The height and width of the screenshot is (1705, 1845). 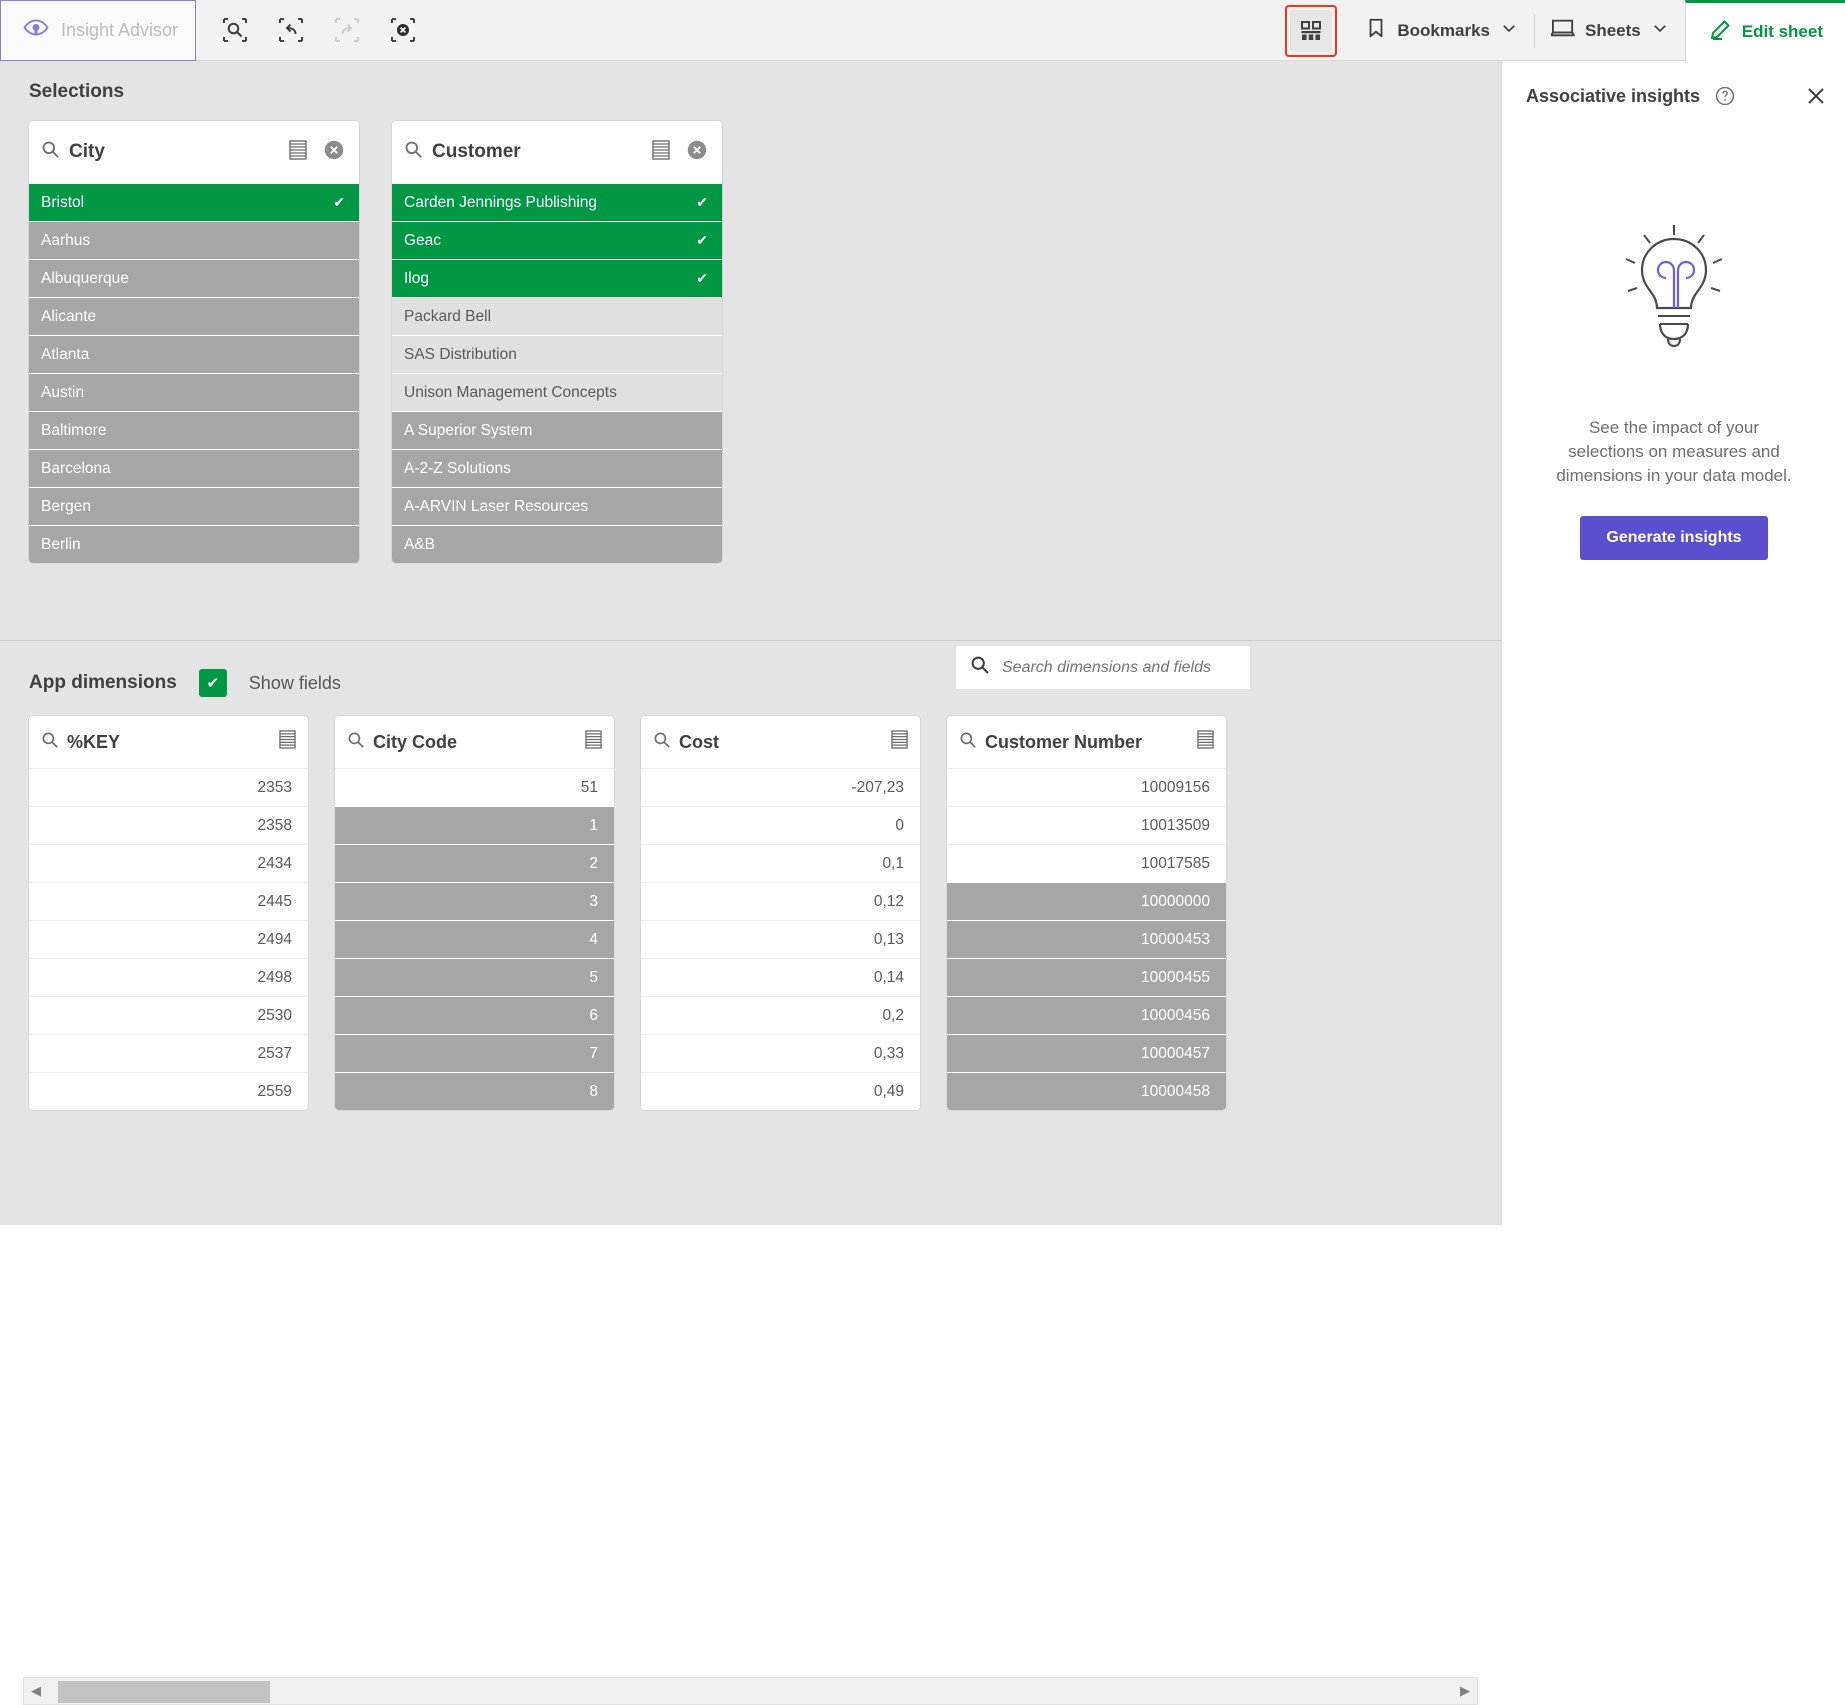 I want to click on dimension-row: 2434, so click(x=168, y=863).